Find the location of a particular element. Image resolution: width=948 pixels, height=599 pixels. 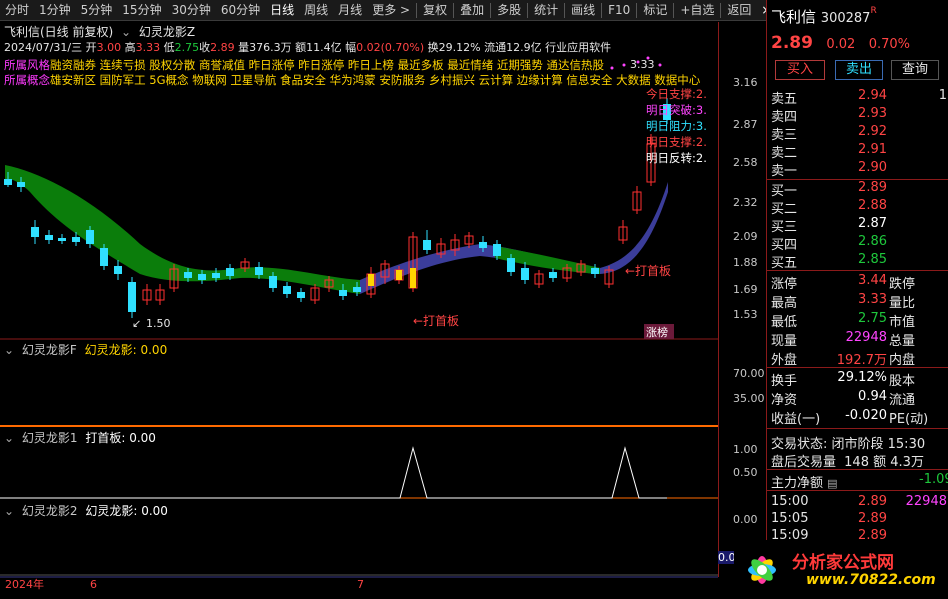

bid-label: 买五 is located at coordinates (784, 263).